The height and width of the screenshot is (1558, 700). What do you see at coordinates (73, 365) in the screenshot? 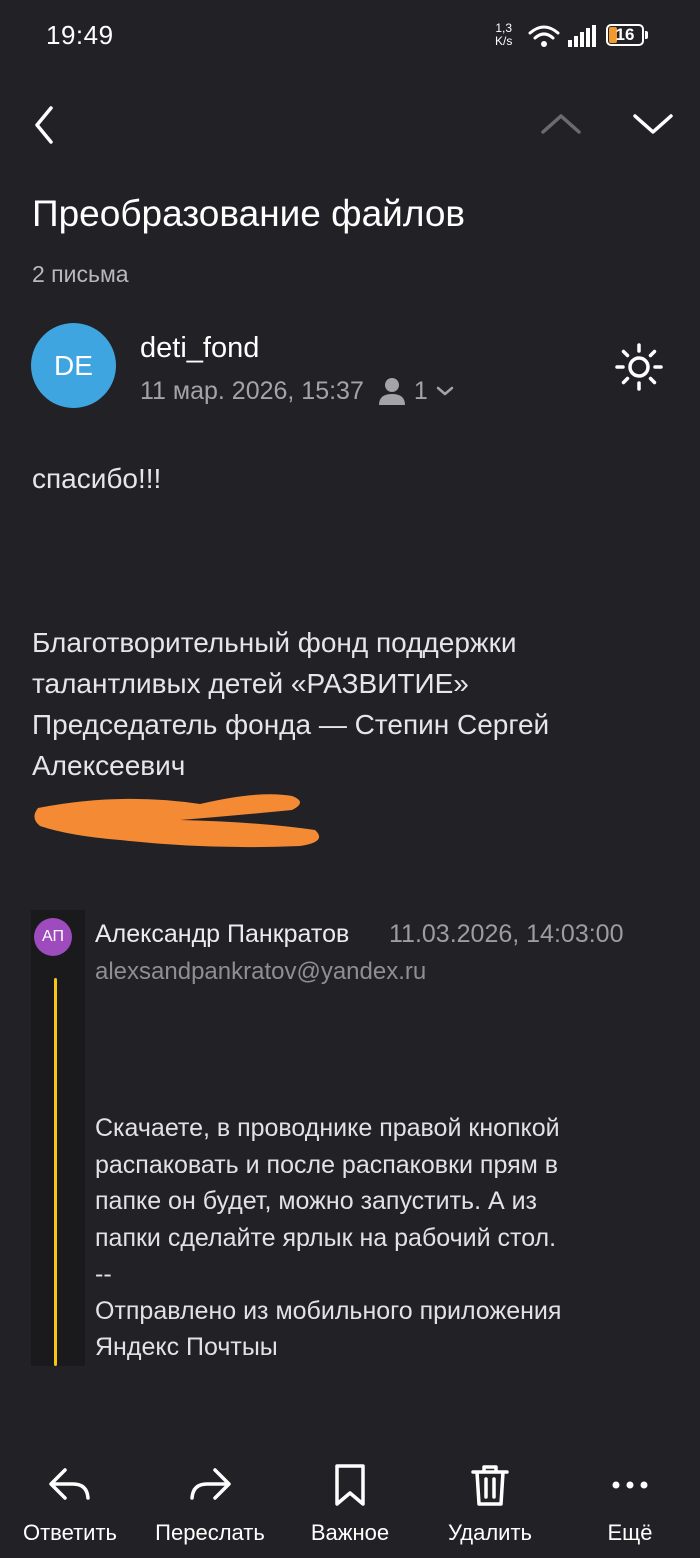
I see `sender-avatar: DE` at bounding box center [73, 365].